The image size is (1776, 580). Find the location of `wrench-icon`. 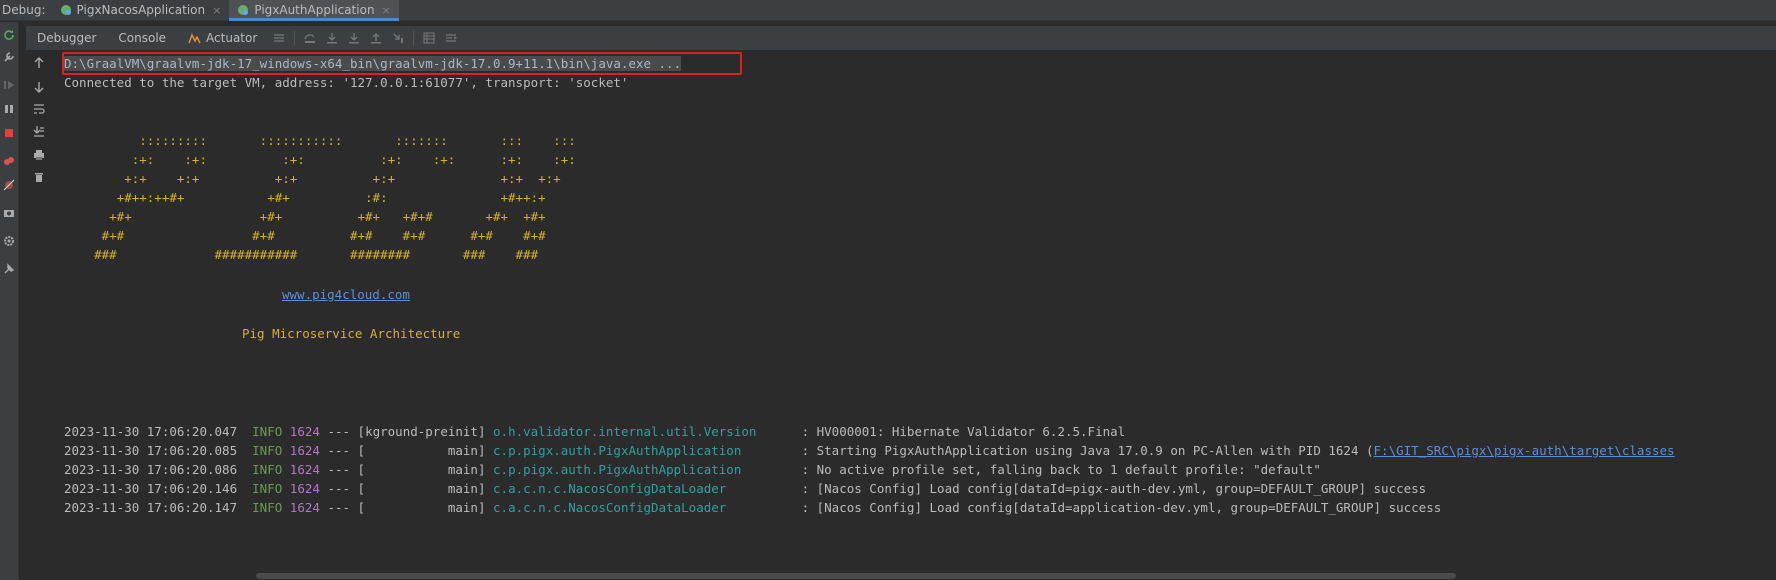

wrench-icon is located at coordinates (9, 57).